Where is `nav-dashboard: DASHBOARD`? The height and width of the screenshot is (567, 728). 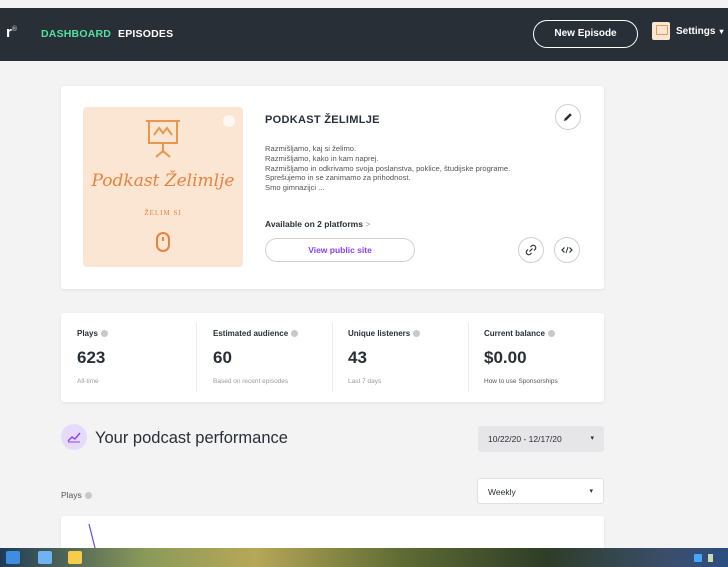
nav-dashboard: DASHBOARD is located at coordinates (76, 34).